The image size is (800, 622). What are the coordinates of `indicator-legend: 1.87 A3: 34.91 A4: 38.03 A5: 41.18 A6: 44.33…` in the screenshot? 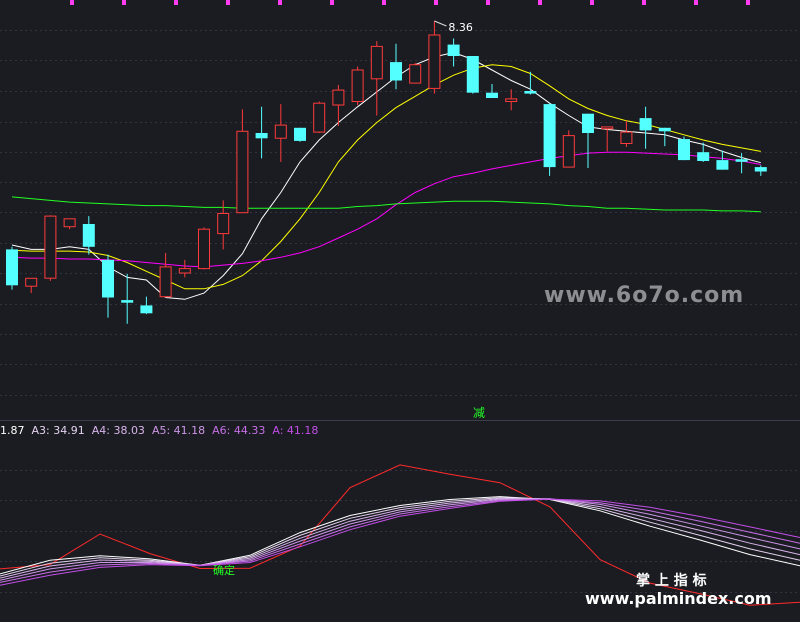 It's located at (159, 430).